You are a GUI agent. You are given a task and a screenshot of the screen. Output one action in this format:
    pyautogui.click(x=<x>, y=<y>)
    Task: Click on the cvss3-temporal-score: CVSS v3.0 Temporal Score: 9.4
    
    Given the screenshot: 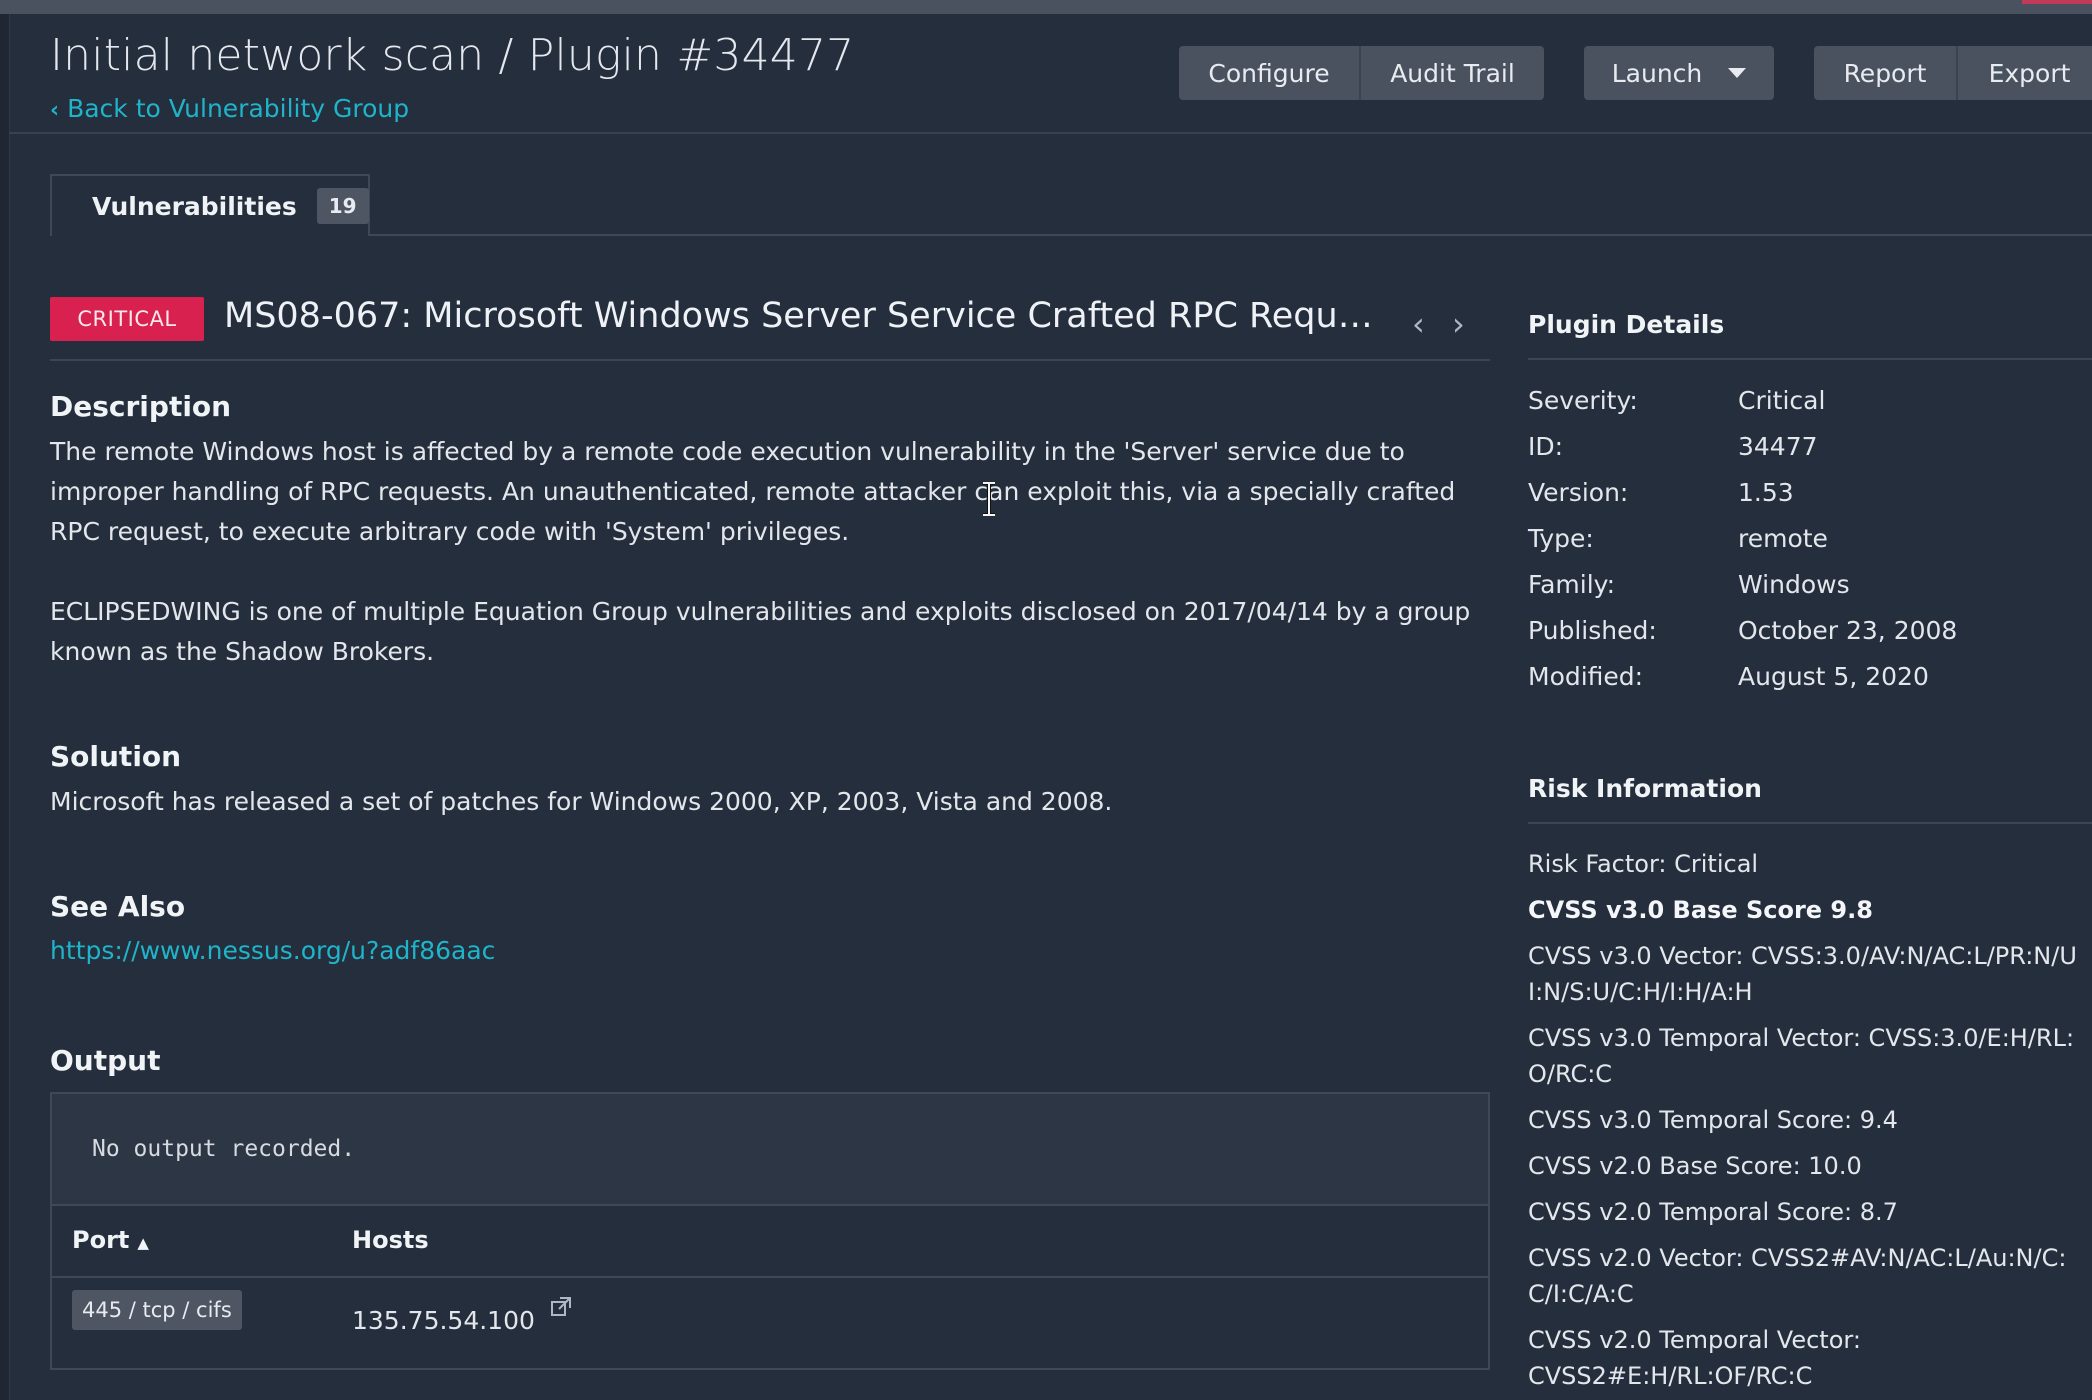 What is the action you would take?
    pyautogui.click(x=1713, y=1120)
    